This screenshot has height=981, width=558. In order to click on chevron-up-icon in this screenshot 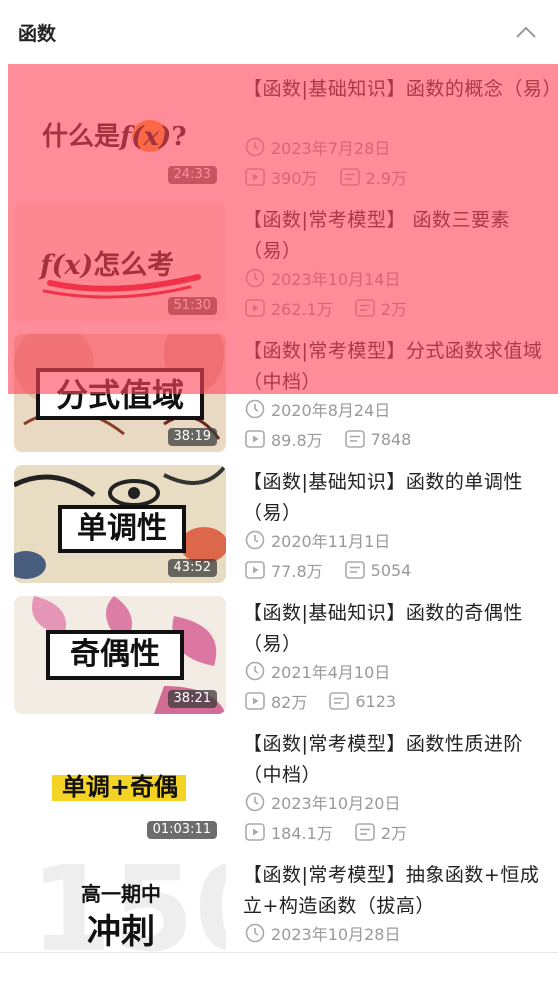, I will do `click(526, 32)`.